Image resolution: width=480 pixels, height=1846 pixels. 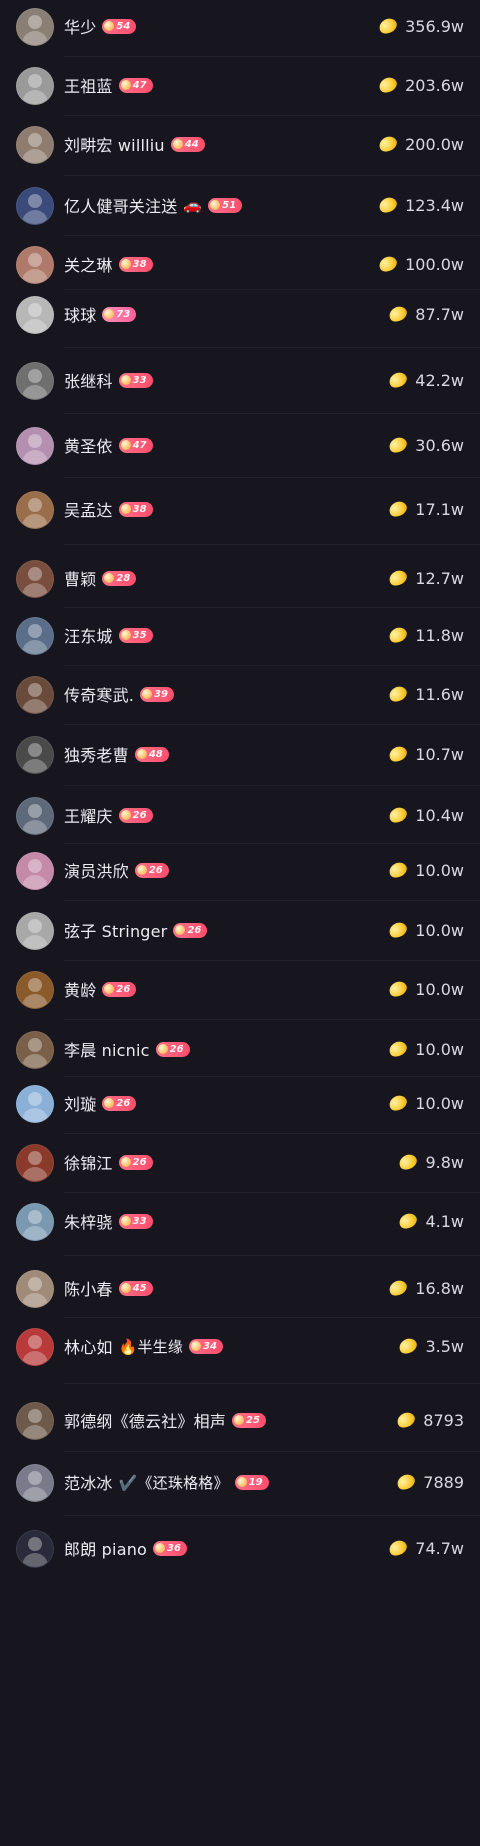 I want to click on contribution: 16.8w, so click(x=425, y=1288).